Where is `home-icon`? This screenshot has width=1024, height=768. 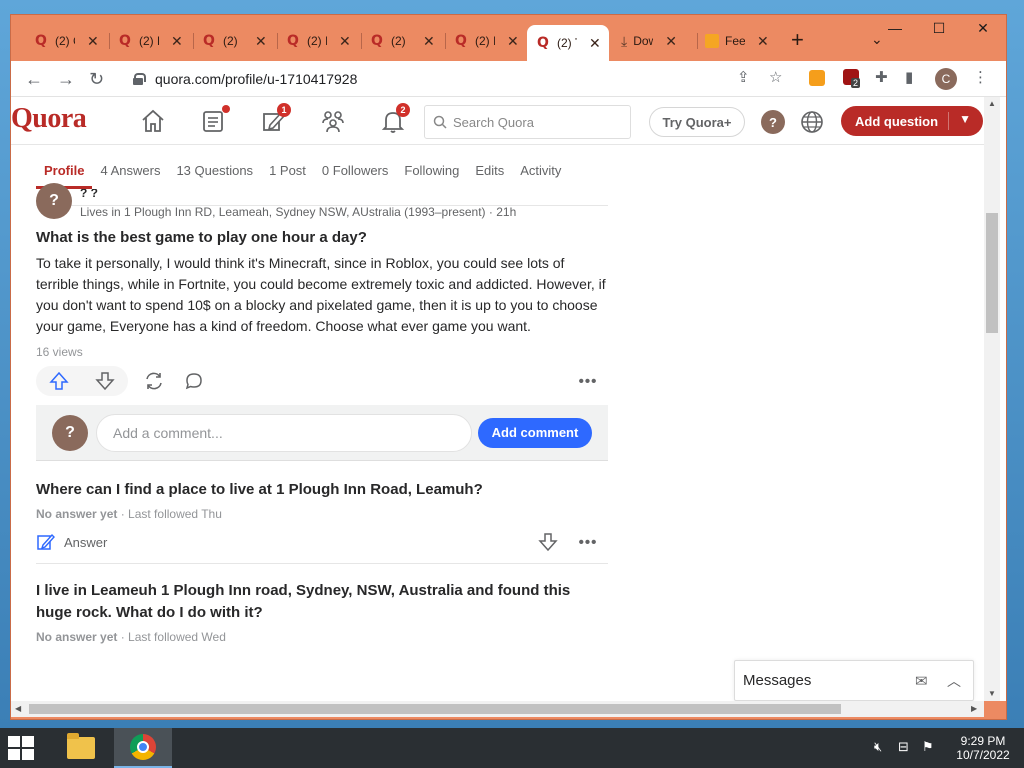 home-icon is located at coordinates (153, 121).